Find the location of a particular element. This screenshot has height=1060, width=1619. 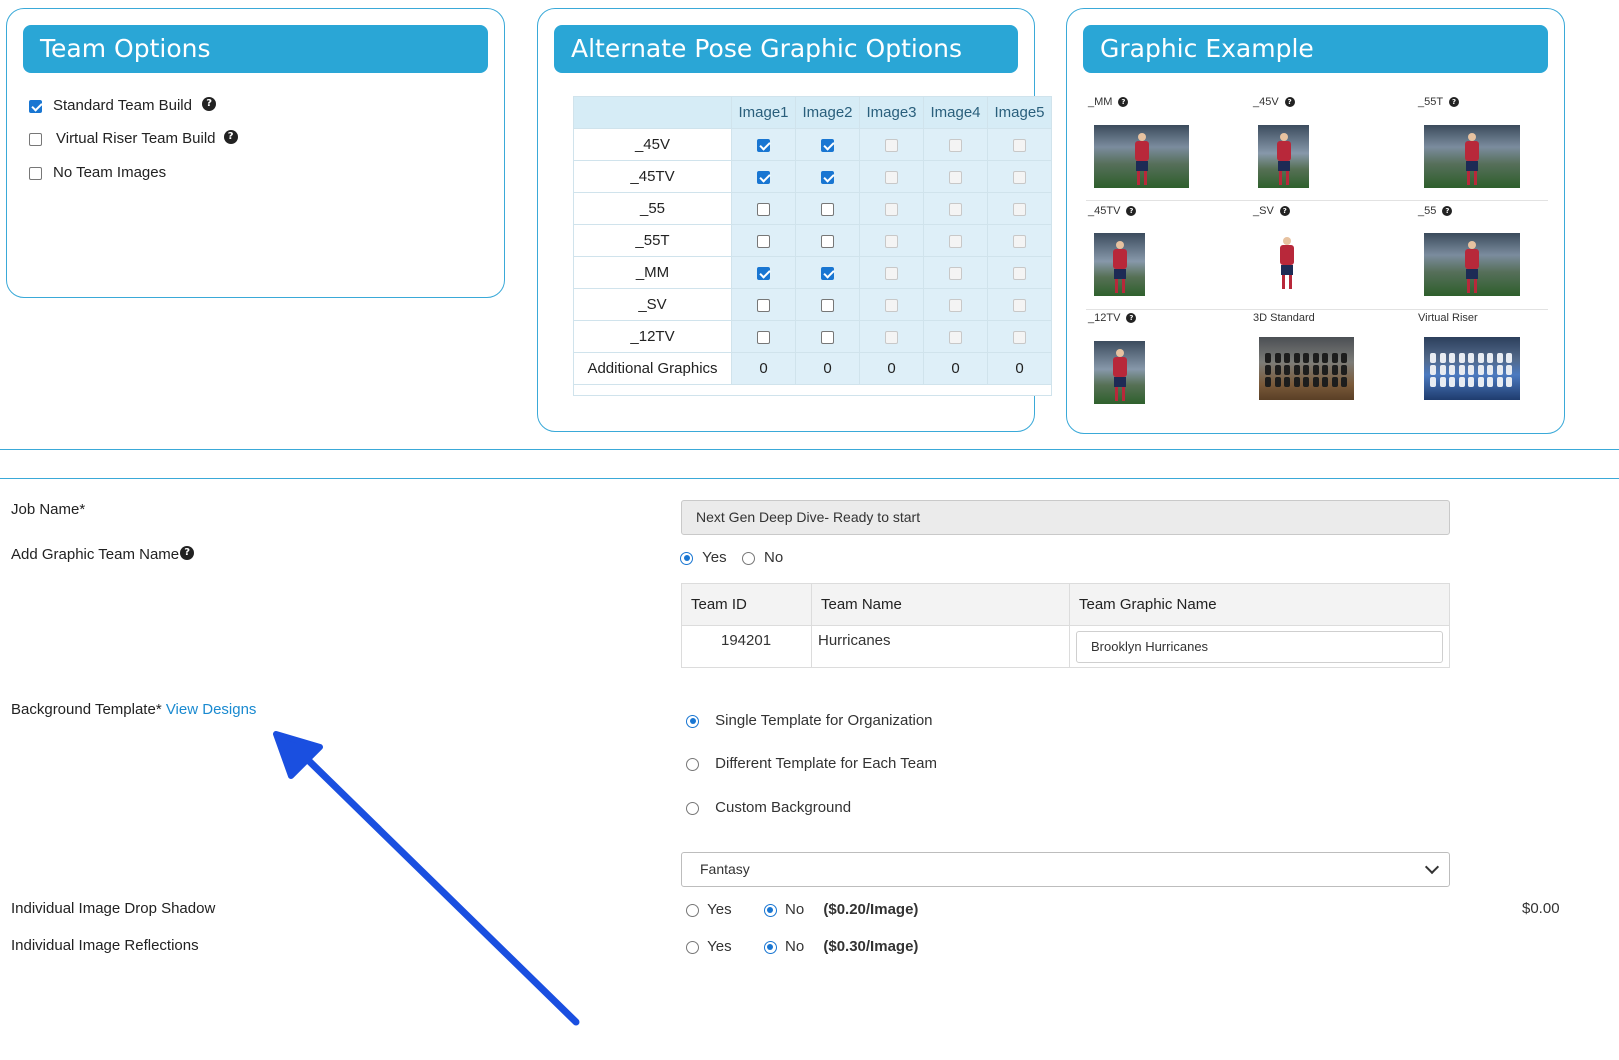

custom-background-radio is located at coordinates (692, 808).